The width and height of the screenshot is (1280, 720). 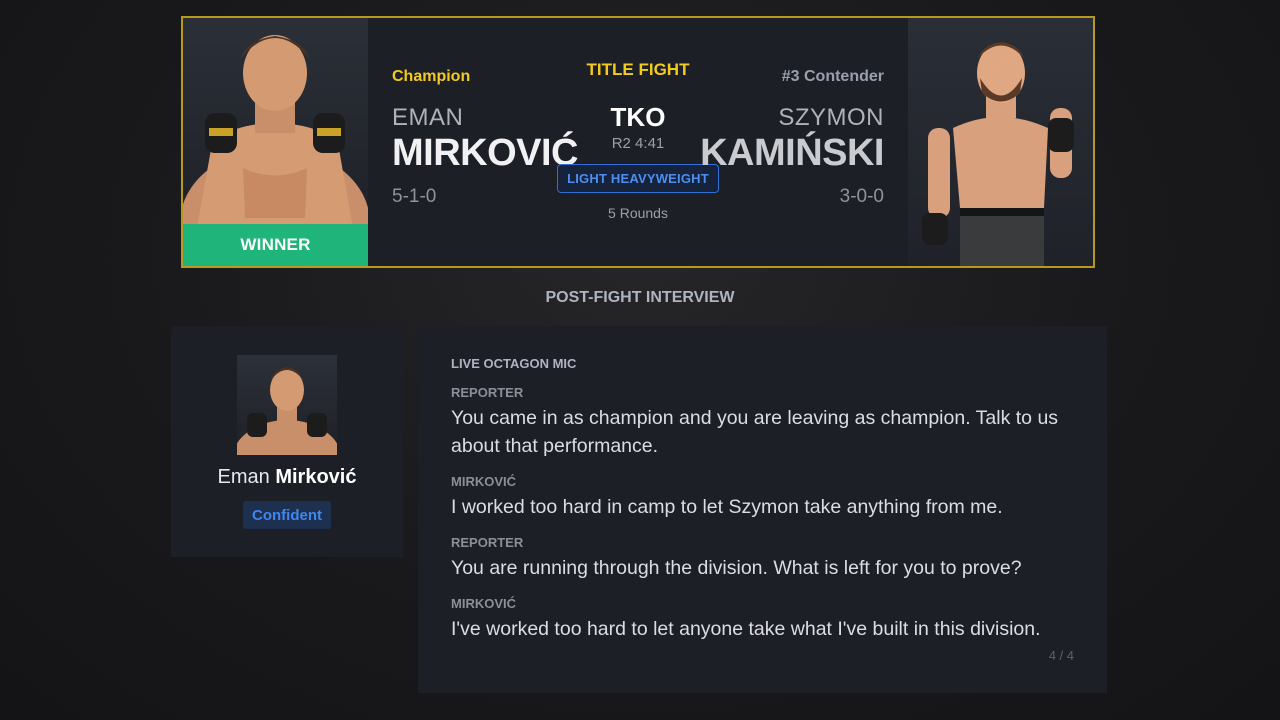 What do you see at coordinates (287, 515) in the screenshot?
I see `mood-badge: Confident` at bounding box center [287, 515].